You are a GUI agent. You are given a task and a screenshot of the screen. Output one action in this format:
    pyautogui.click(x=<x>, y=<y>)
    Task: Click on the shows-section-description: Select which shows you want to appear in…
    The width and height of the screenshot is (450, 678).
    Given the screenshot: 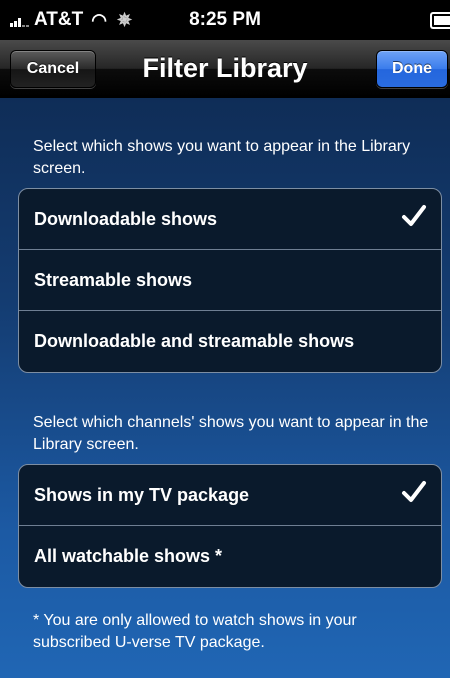 What is the action you would take?
    pyautogui.click(x=222, y=157)
    